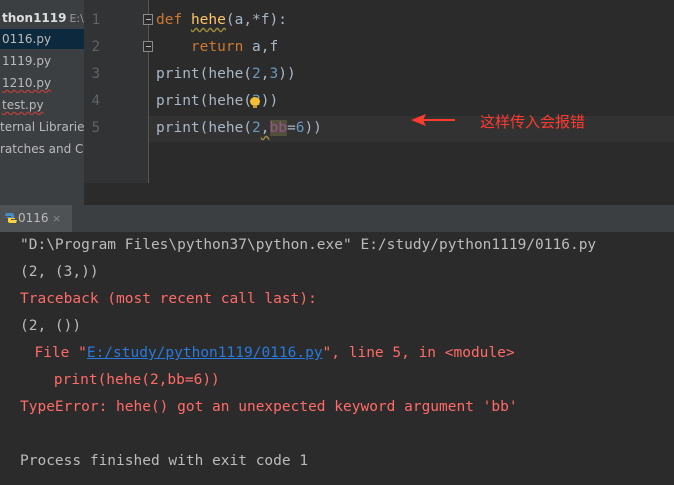 Image resolution: width=674 pixels, height=485 pixels. What do you see at coordinates (119, 380) in the screenshot?
I see `console-line-code: print(hehe(2,bb=6))` at bounding box center [119, 380].